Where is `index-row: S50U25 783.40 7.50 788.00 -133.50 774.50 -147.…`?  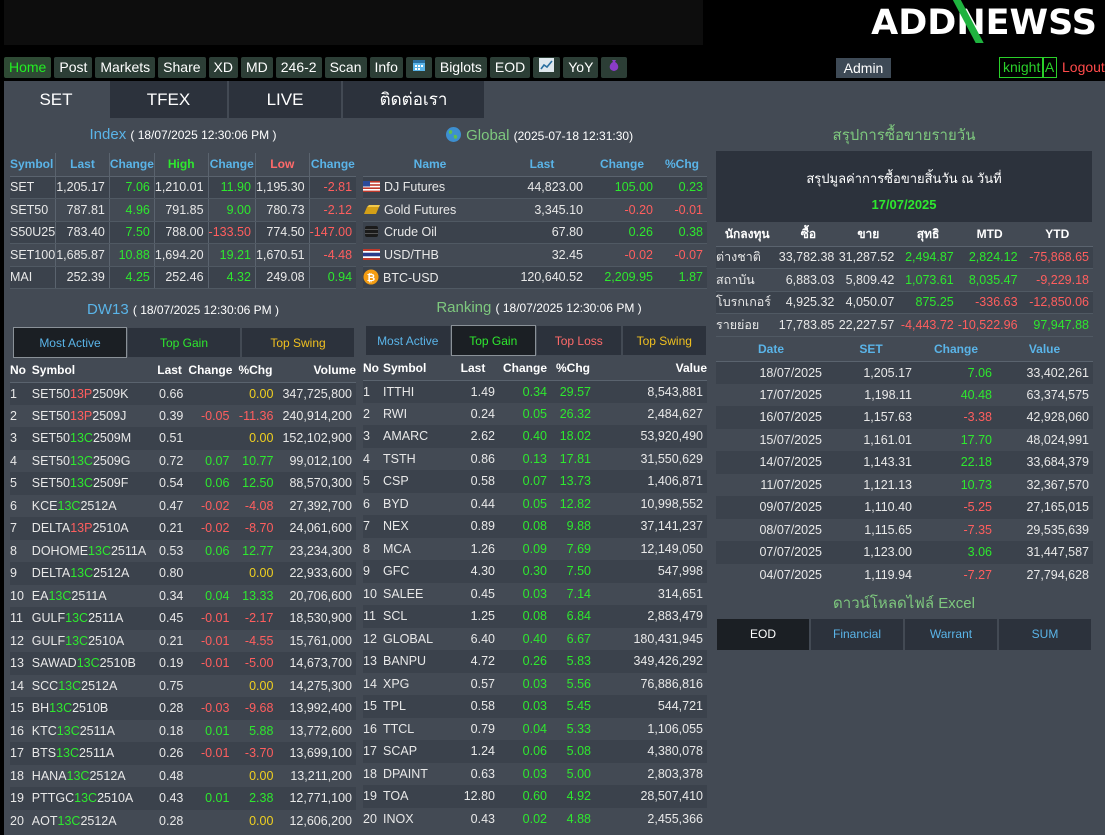 index-row: S50U25 783.40 7.50 788.00 -133.50 774.50 -147.… is located at coordinates (183, 232).